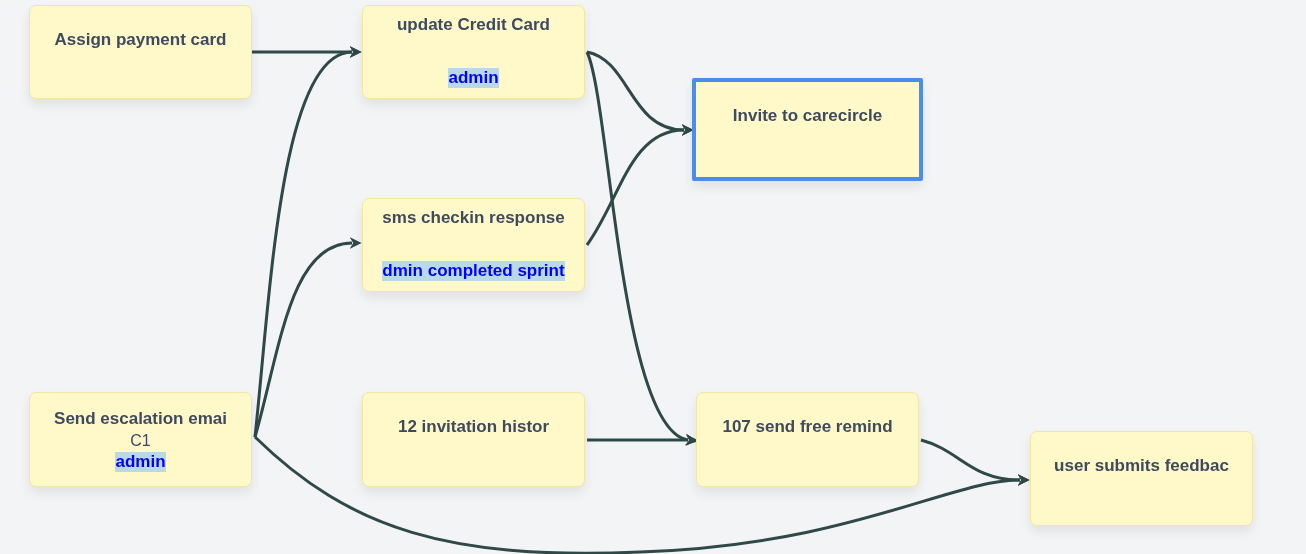 The width and height of the screenshot is (1306, 554). Describe the element at coordinates (140, 52) in the screenshot. I see `process-node: Assign payment card` at that location.